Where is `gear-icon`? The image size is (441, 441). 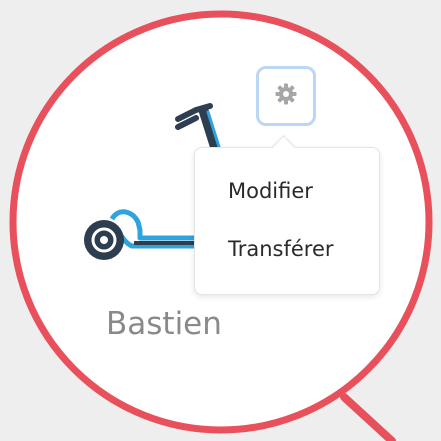
gear-icon is located at coordinates (286, 96).